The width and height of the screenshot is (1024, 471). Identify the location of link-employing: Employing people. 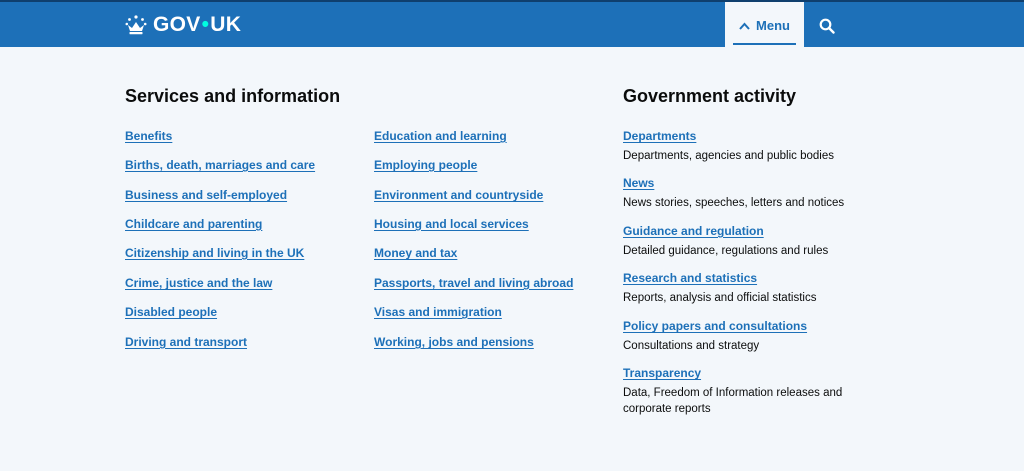
(425, 165).